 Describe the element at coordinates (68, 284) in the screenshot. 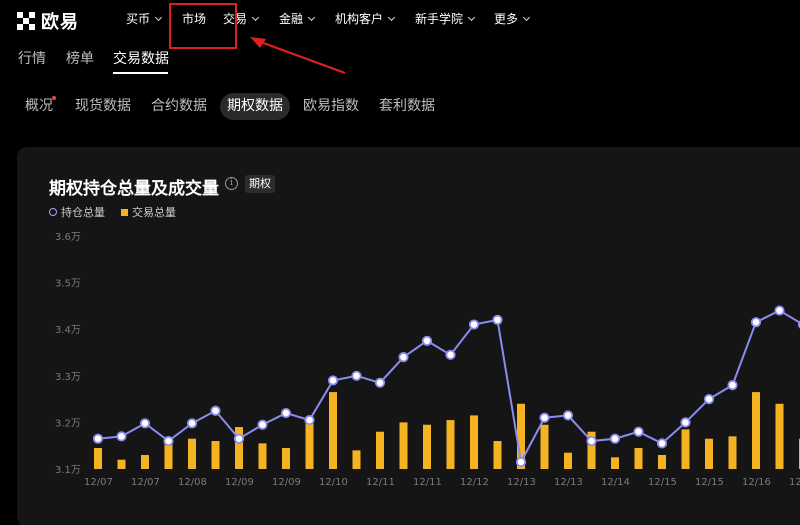

I see `y-tick-label: 3.5万` at that location.